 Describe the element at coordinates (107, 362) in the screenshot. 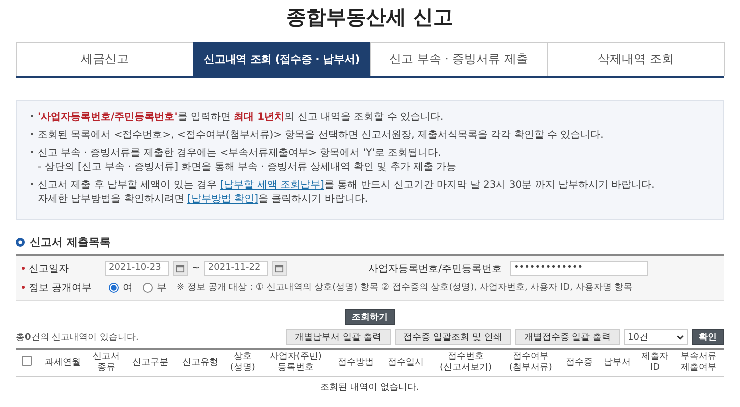

I see `column-header: 신고서 종류` at that location.